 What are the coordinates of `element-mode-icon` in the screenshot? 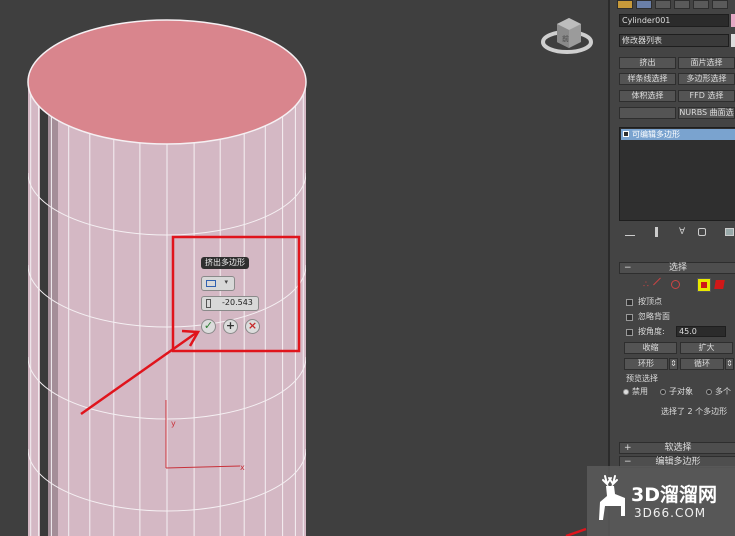 It's located at (719, 284).